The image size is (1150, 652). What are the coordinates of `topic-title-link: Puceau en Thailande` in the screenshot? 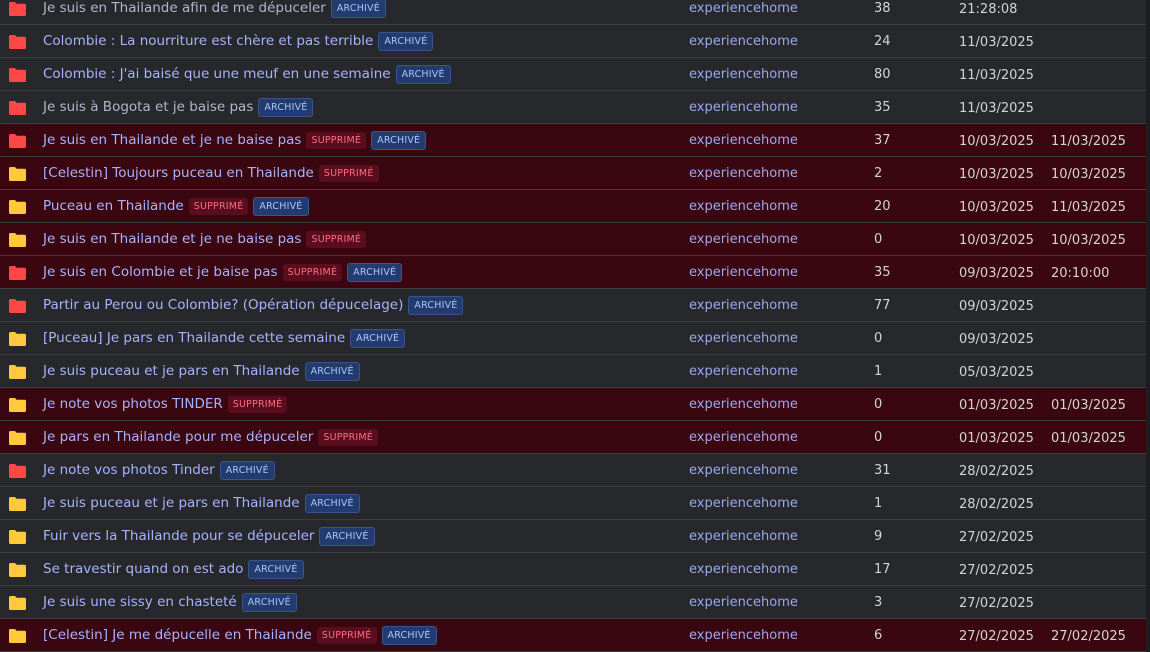 It's located at (113, 206).